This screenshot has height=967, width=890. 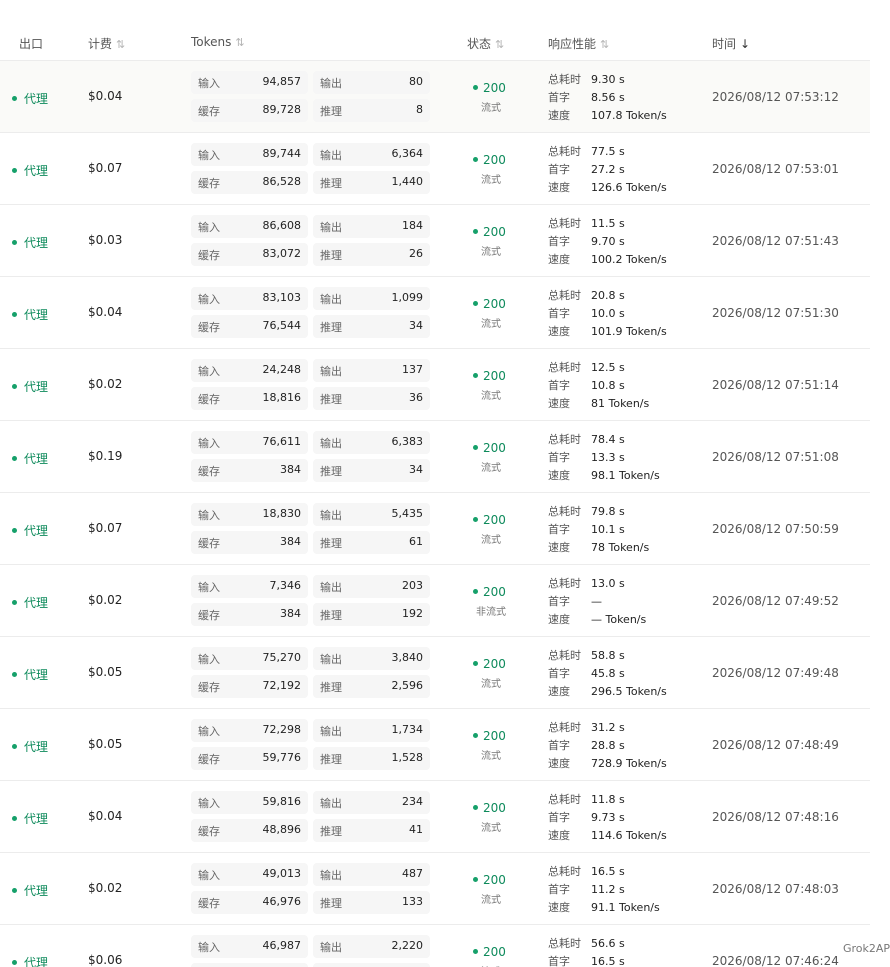 What do you see at coordinates (608, 943) in the screenshot?
I see `total-value: 56.6 s` at bounding box center [608, 943].